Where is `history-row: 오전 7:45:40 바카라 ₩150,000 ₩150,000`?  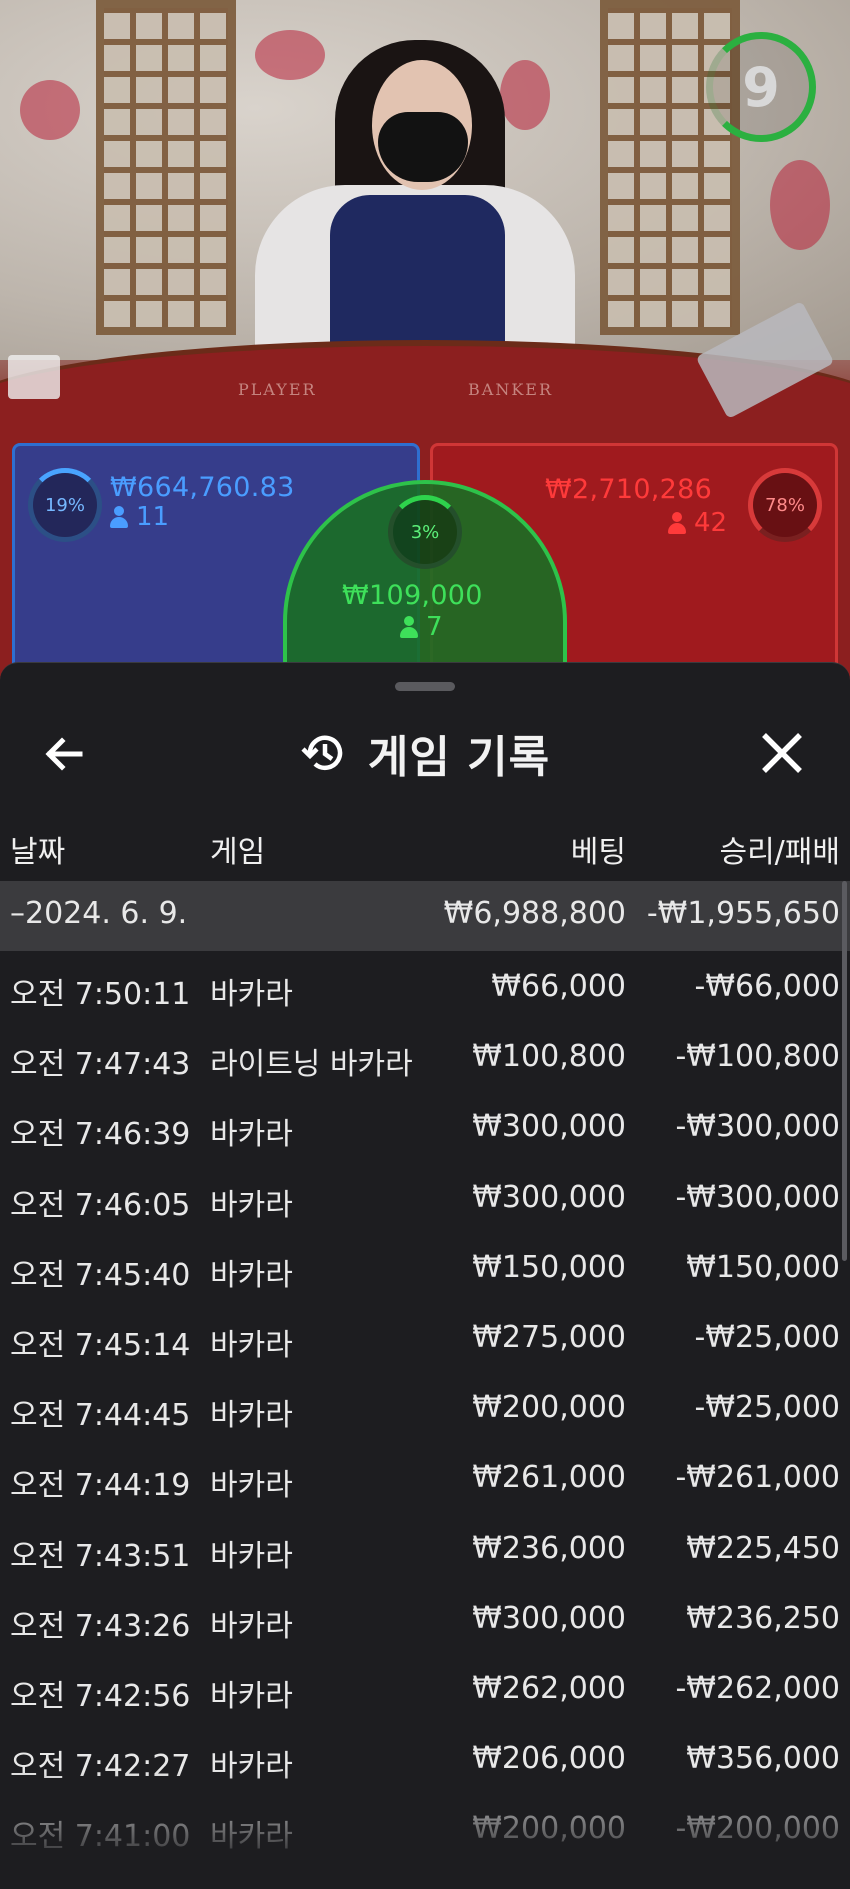
history-row: 오전 7:45:40 바카라 ₩150,000 ₩150,000 is located at coordinates (425, 1267).